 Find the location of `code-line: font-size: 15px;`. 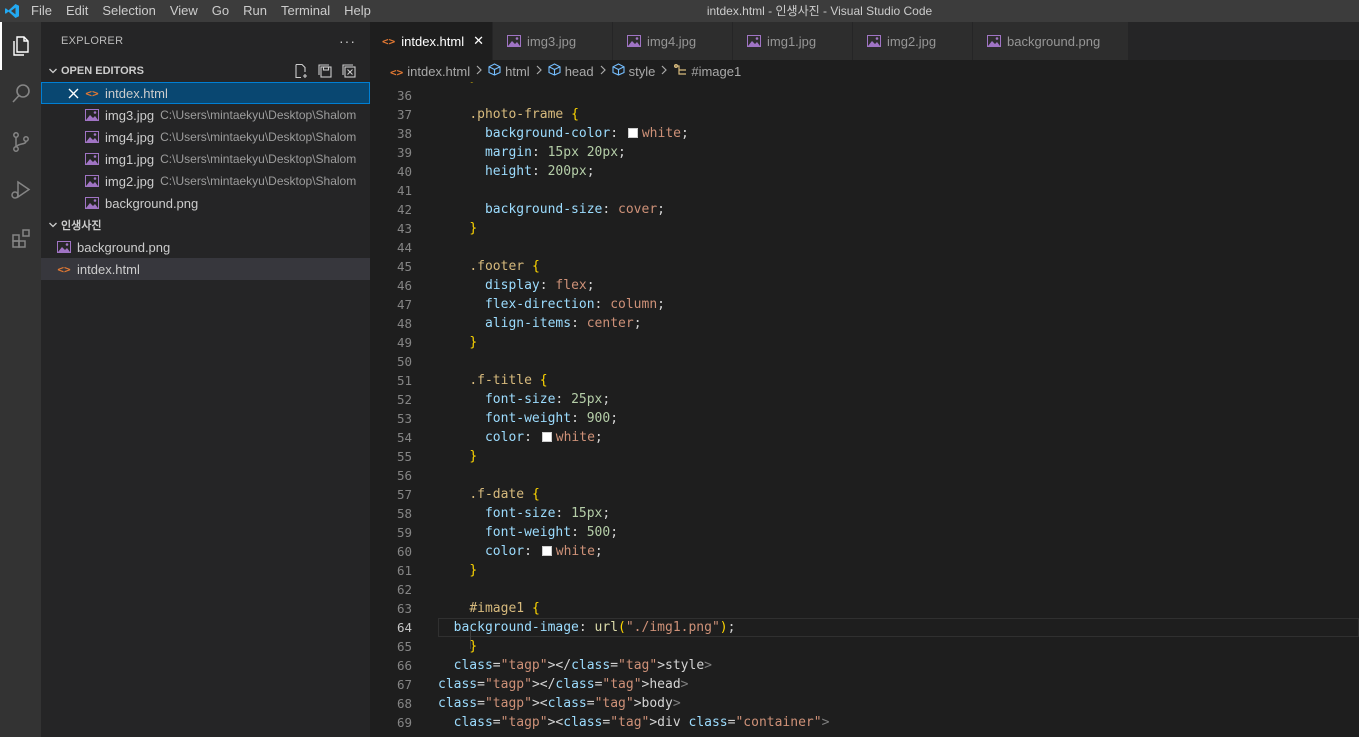

code-line: font-size: 15px; is located at coordinates (898, 513).